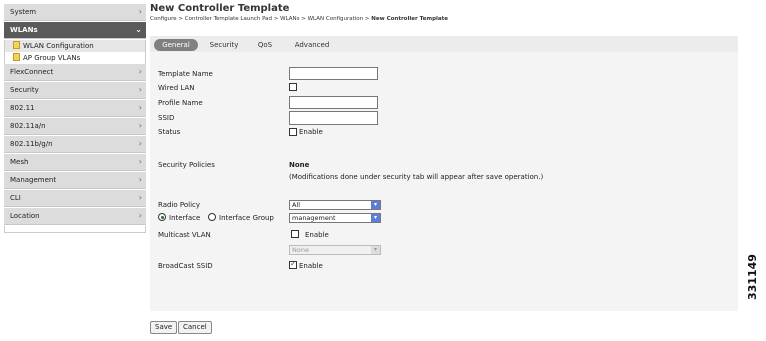 The height and width of the screenshot is (341, 766). I want to click on tab-advanced: Advanced, so click(312, 45).